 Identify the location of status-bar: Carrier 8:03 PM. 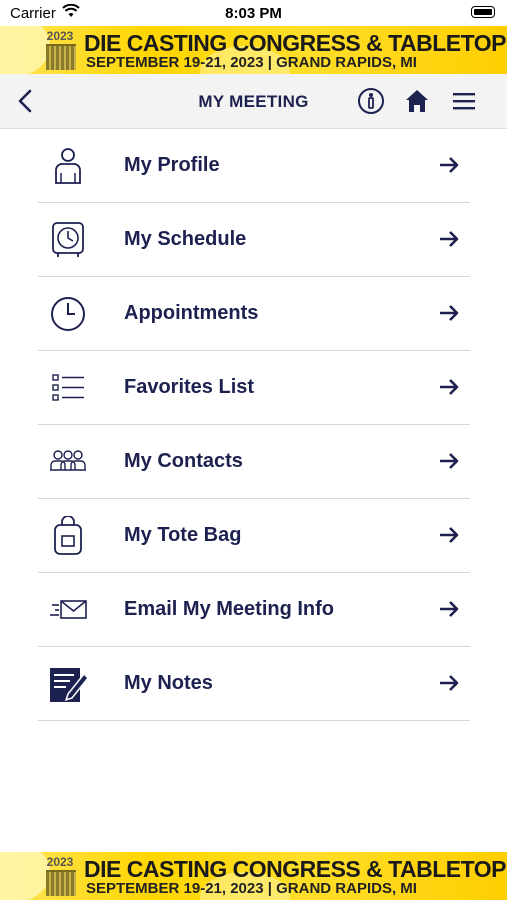
(253, 13).